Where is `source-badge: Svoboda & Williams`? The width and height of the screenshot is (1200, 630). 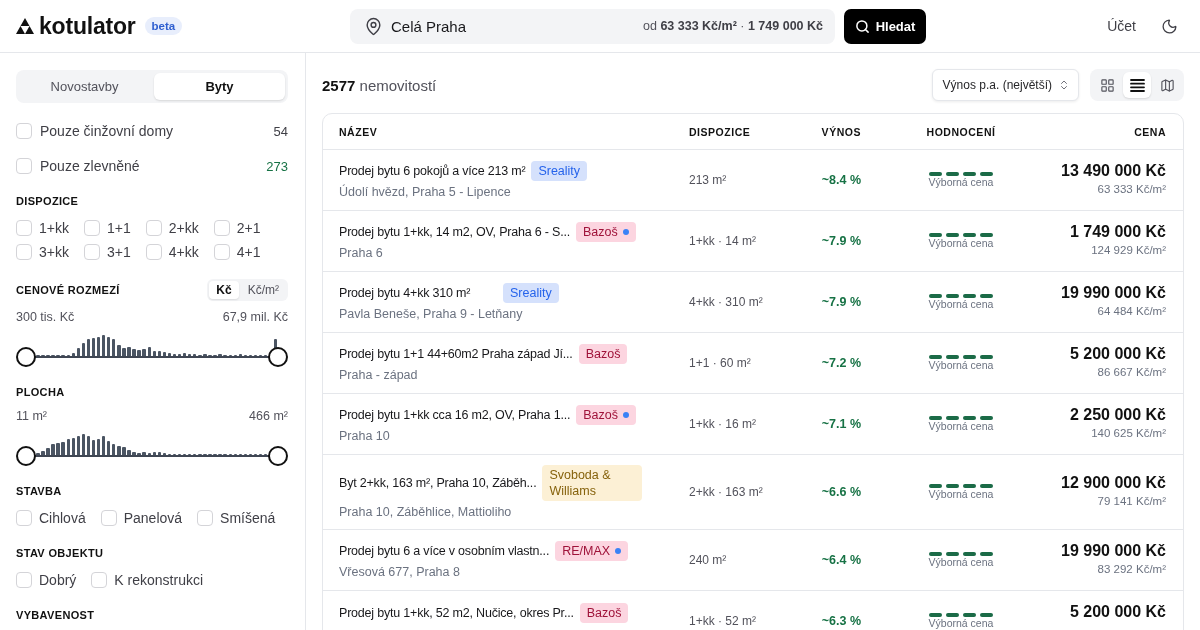 source-badge: Svoboda & Williams is located at coordinates (592, 483).